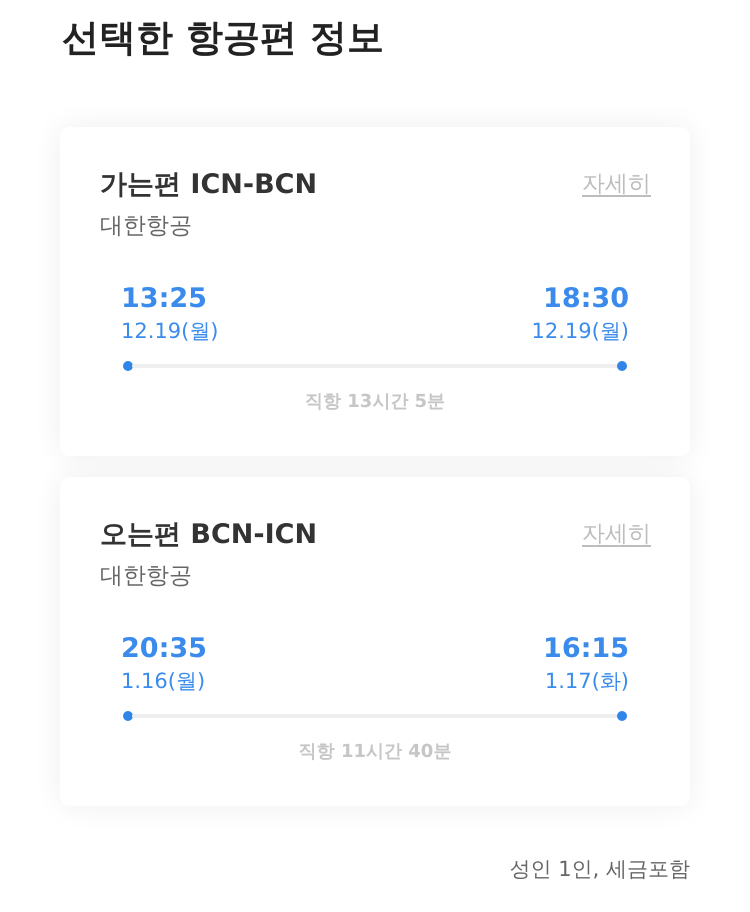 This screenshot has width=750, height=912. What do you see at coordinates (164, 299) in the screenshot?
I see `departure-time: 13:25` at bounding box center [164, 299].